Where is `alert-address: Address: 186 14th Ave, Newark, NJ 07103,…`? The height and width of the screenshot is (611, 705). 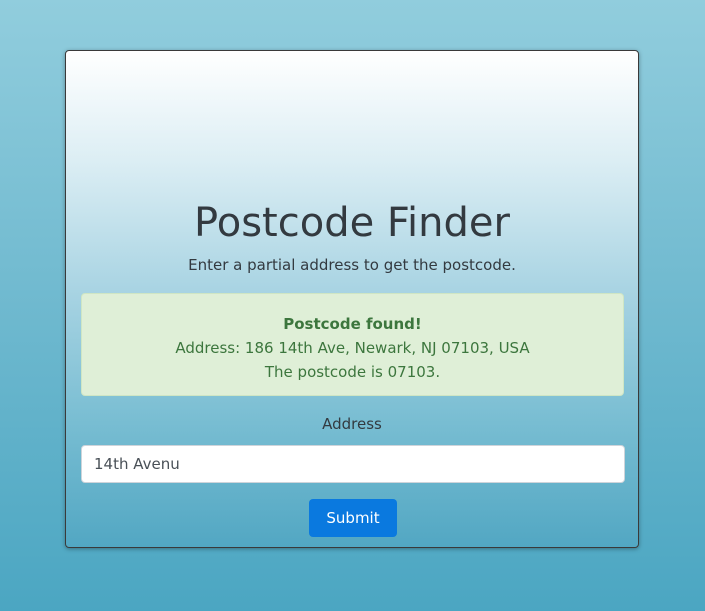 alert-address: Address: 186 14th Ave, Newark, NJ 07103,… is located at coordinates (352, 348).